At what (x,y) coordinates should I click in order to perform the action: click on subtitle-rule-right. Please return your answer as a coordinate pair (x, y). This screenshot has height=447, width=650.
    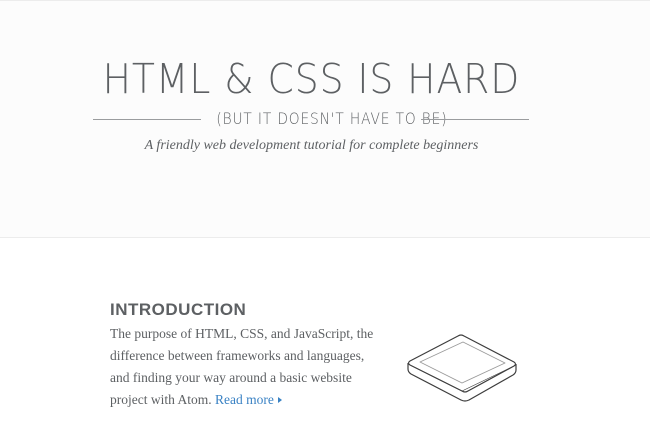
    Looking at the image, I should click on (475, 119).